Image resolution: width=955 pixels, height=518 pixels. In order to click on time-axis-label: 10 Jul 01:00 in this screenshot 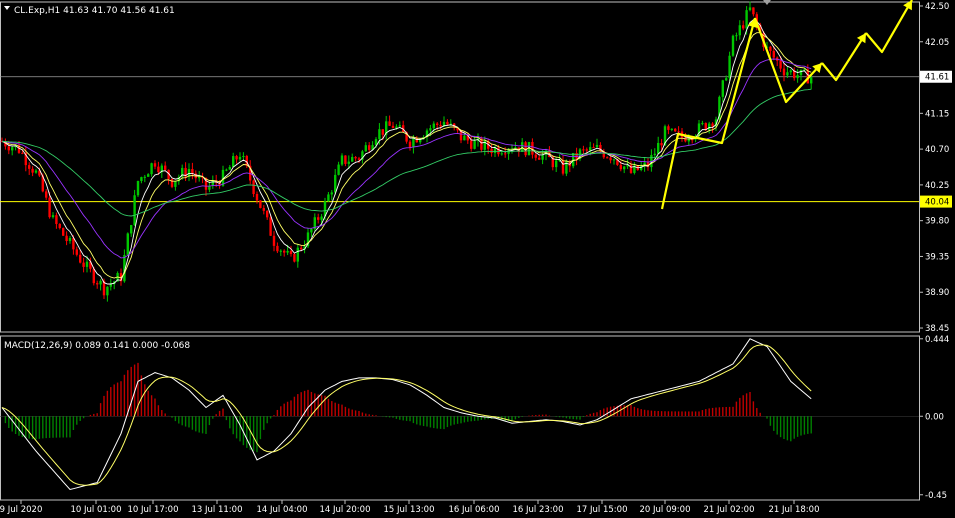, I will do `click(96, 510)`.